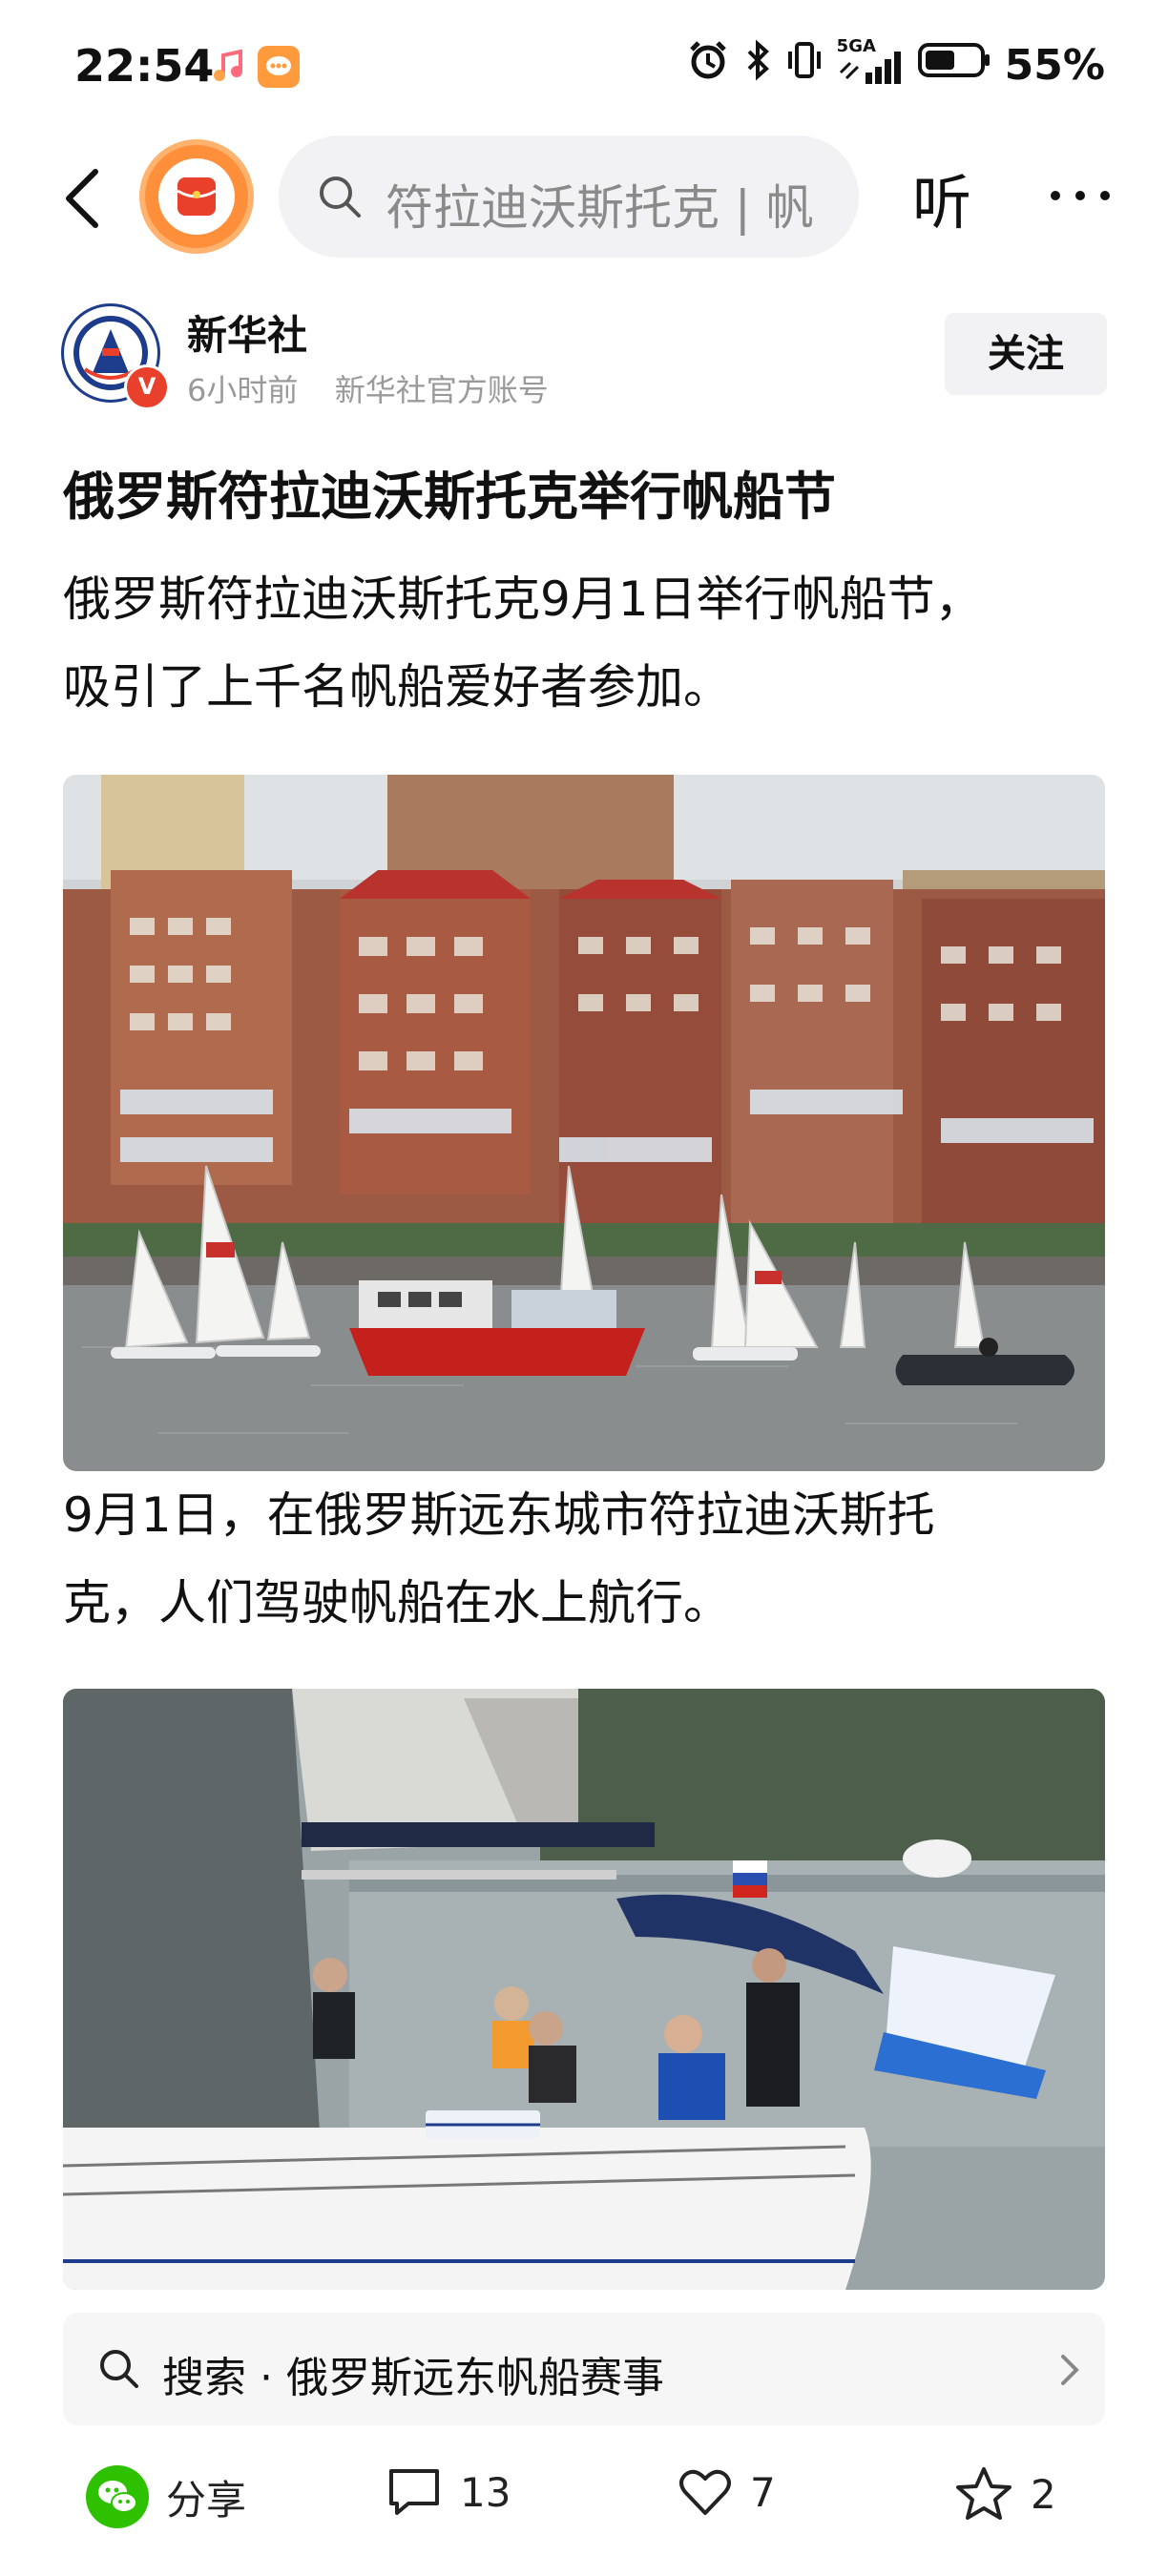 This screenshot has height=2576, width=1168. I want to click on more-icon, so click(1080, 195).